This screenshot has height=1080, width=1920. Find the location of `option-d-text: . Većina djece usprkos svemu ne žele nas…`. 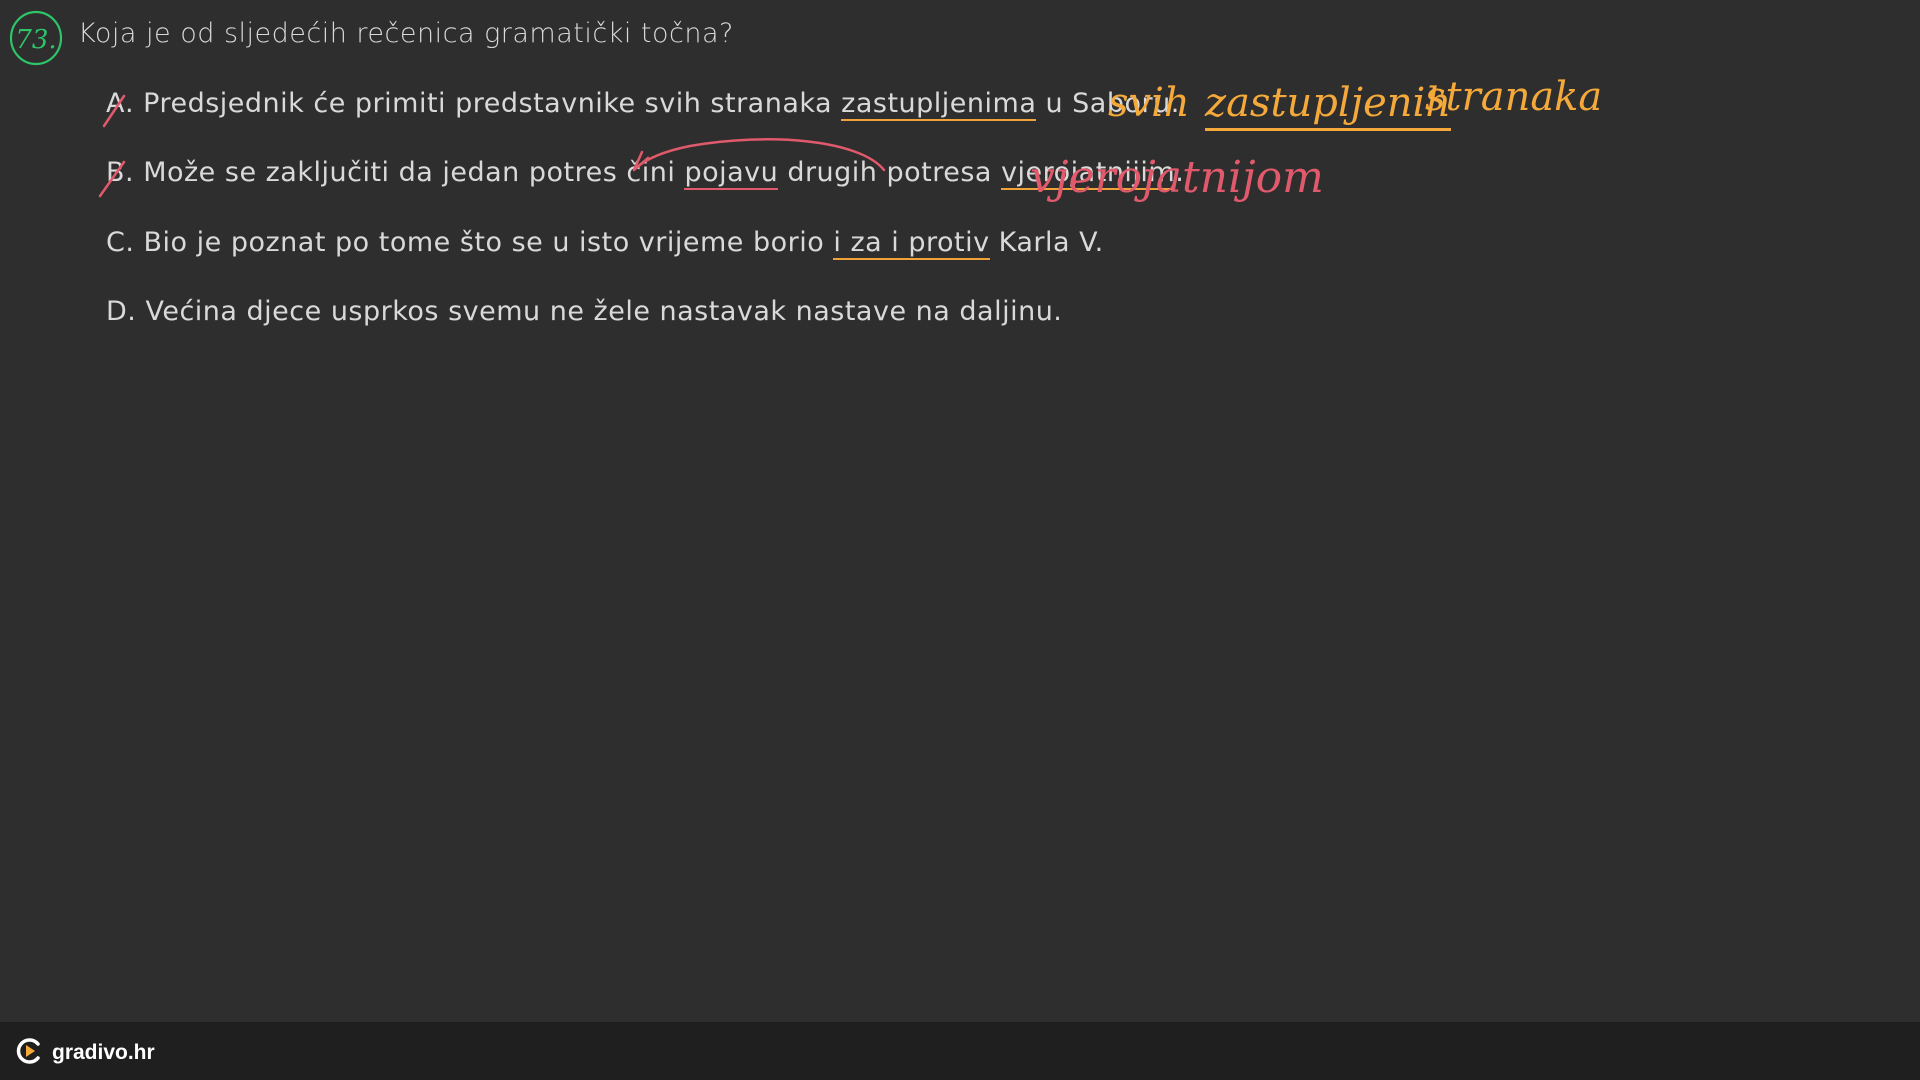

option-d-text: . Većina djece usprkos svemu ne žele nas… is located at coordinates (595, 311).